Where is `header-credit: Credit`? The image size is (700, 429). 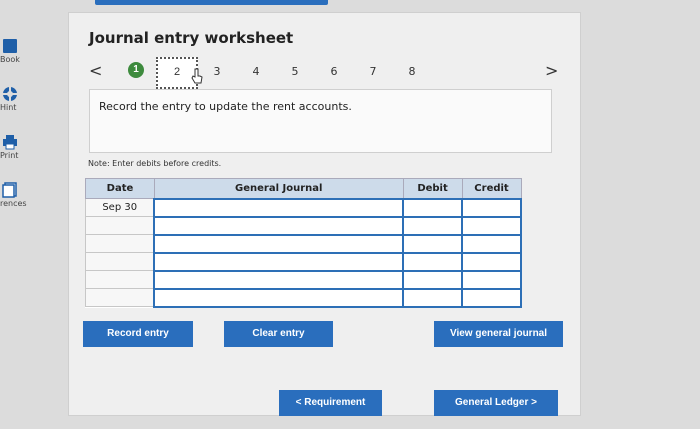
header-credit: Credit is located at coordinates (491, 188).